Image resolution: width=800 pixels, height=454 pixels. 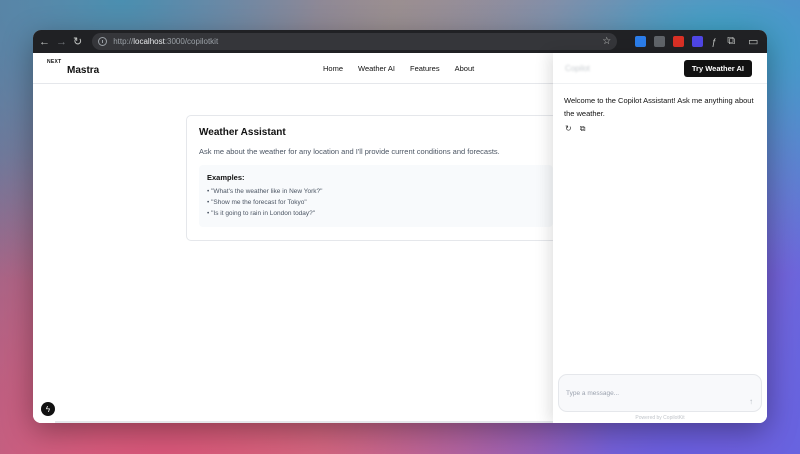 What do you see at coordinates (83, 70) in the screenshot?
I see `logo-main-text: Mastra` at bounding box center [83, 70].